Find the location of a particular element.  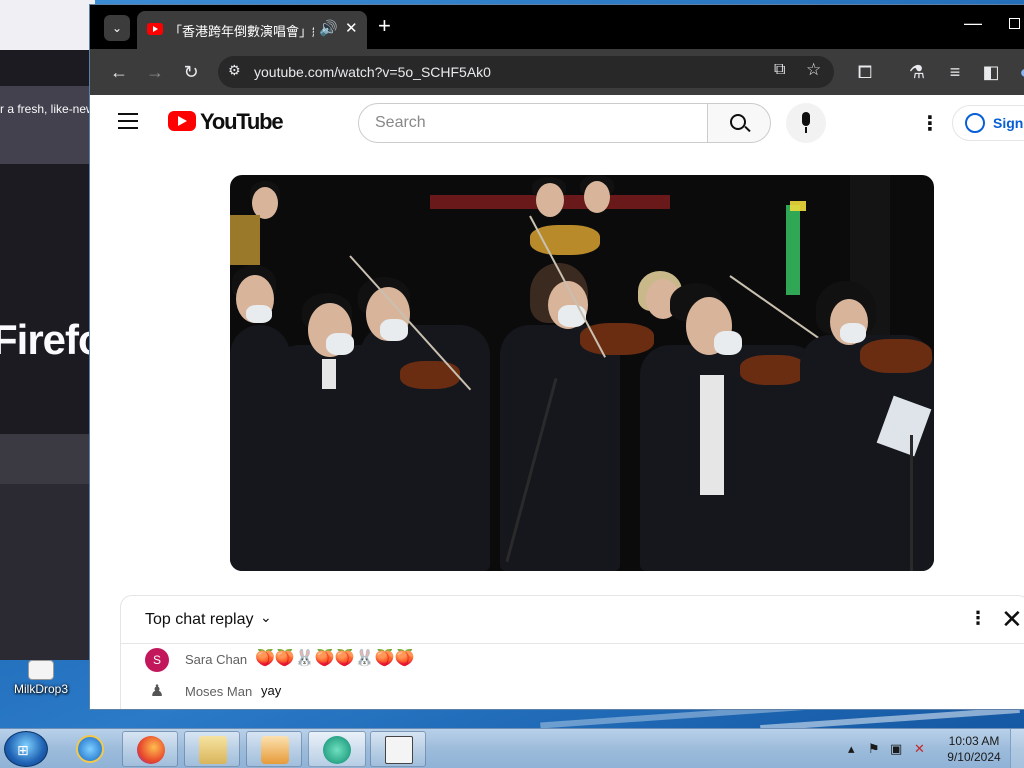

firefox-bottom is located at coordinates (47, 572).